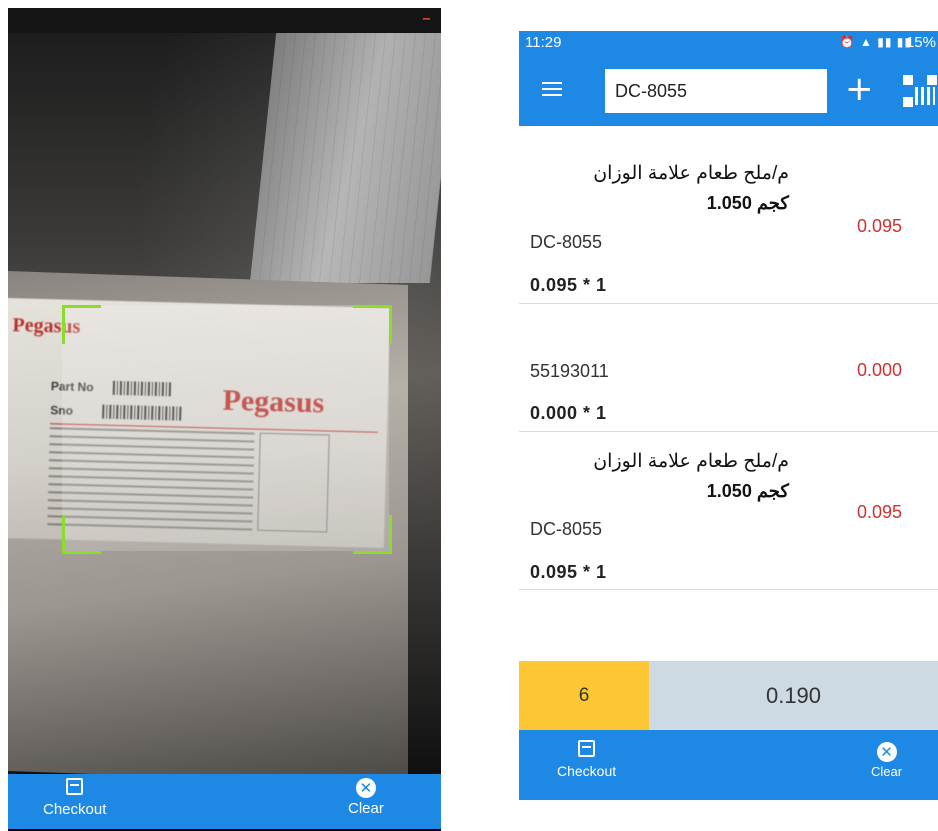 The image size is (938, 831). What do you see at coordinates (543, 42) in the screenshot?
I see `status-time: 11:29` at bounding box center [543, 42].